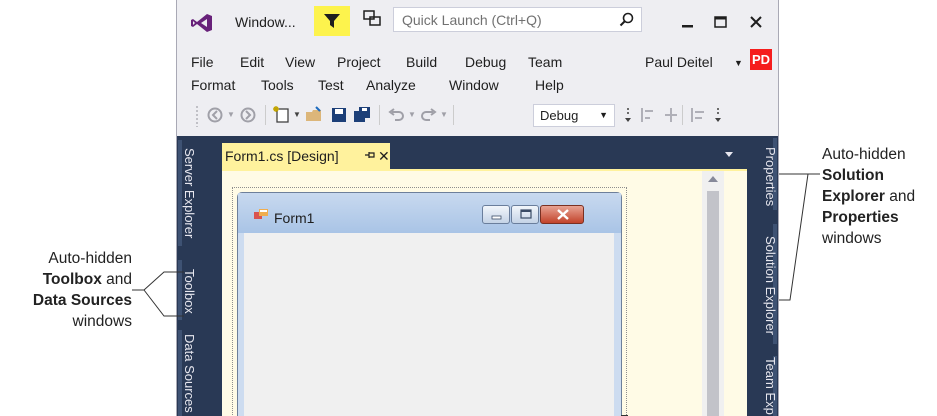 Image resolution: width=937 pixels, height=416 pixels. I want to click on callout-emphasis: Solution, so click(853, 175).